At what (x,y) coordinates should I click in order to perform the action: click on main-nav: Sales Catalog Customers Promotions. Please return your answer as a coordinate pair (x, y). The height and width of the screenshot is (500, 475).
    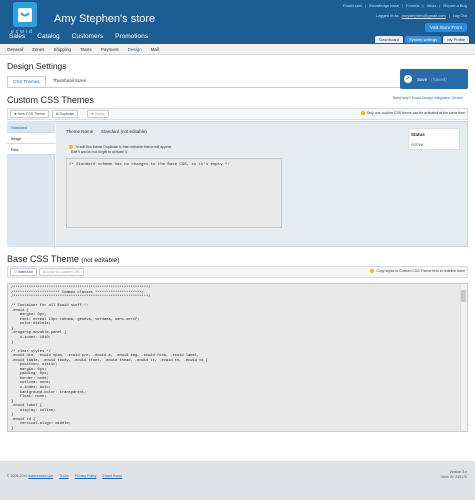
    Looking at the image, I should click on (78, 36).